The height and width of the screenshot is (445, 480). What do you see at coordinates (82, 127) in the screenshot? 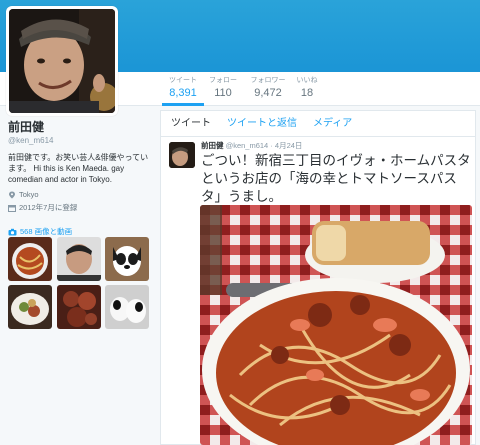
I see `profile-name: 前田健` at bounding box center [82, 127].